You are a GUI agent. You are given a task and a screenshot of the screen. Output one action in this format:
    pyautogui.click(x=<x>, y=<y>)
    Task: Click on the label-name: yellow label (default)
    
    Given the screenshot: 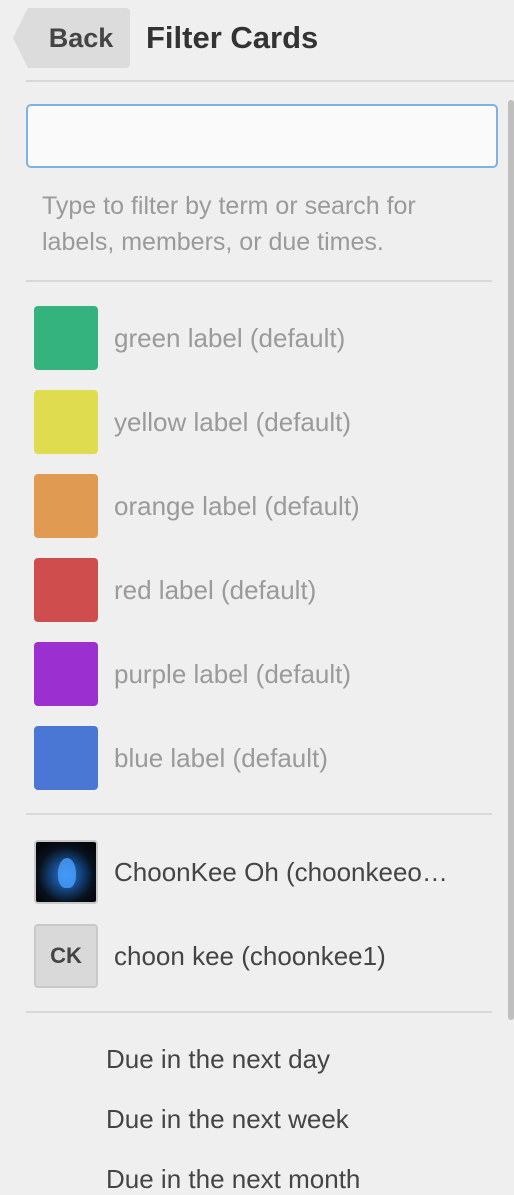 What is the action you would take?
    pyautogui.click(x=233, y=421)
    